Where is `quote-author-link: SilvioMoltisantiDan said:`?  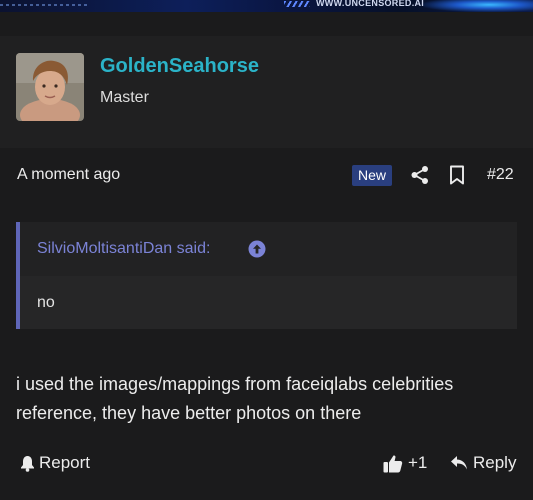 quote-author-link: SilvioMoltisantiDan said: is located at coordinates (123, 249).